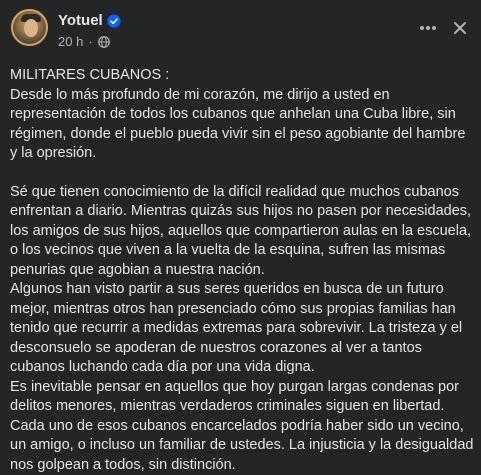 Image resolution: width=481 pixels, height=475 pixels. I want to click on author-name: Yotuel, so click(80, 20).